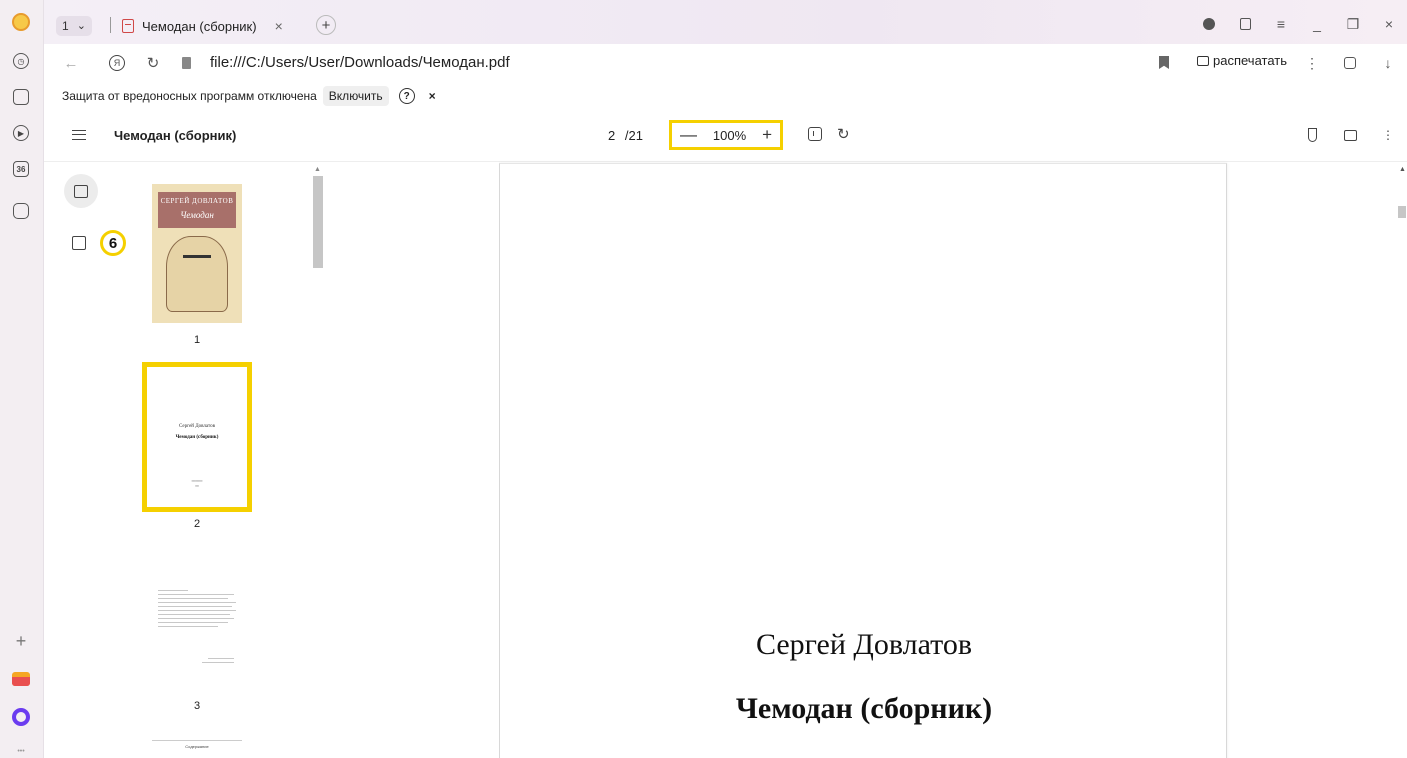 Image resolution: width=1407 pixels, height=758 pixels. Describe the element at coordinates (199, 26) in the screenshot. I see `tab-title: Чемодан (сборник)` at that location.